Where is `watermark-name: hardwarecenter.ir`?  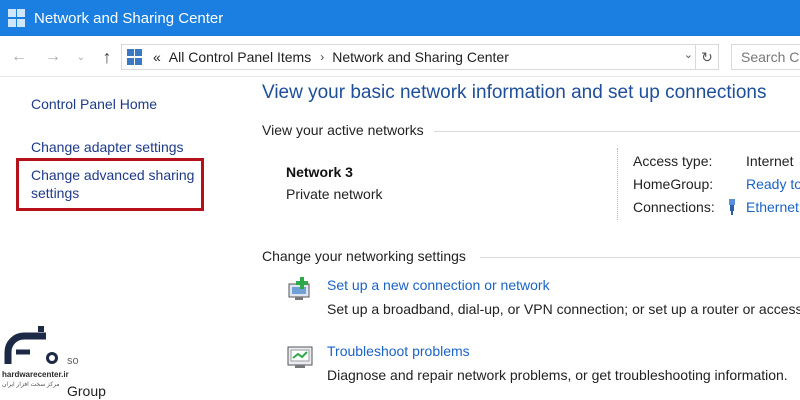
watermark-name: hardwarecenter.ir is located at coordinates (35, 374).